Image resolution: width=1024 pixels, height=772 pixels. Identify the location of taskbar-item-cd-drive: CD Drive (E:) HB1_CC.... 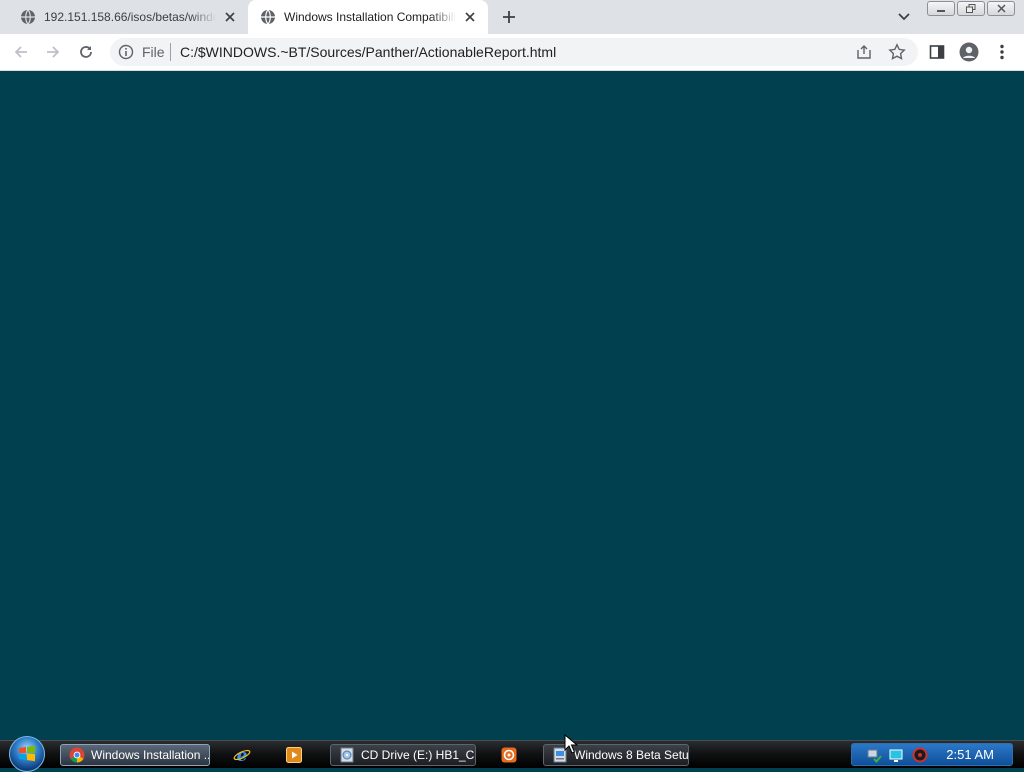
(403, 755).